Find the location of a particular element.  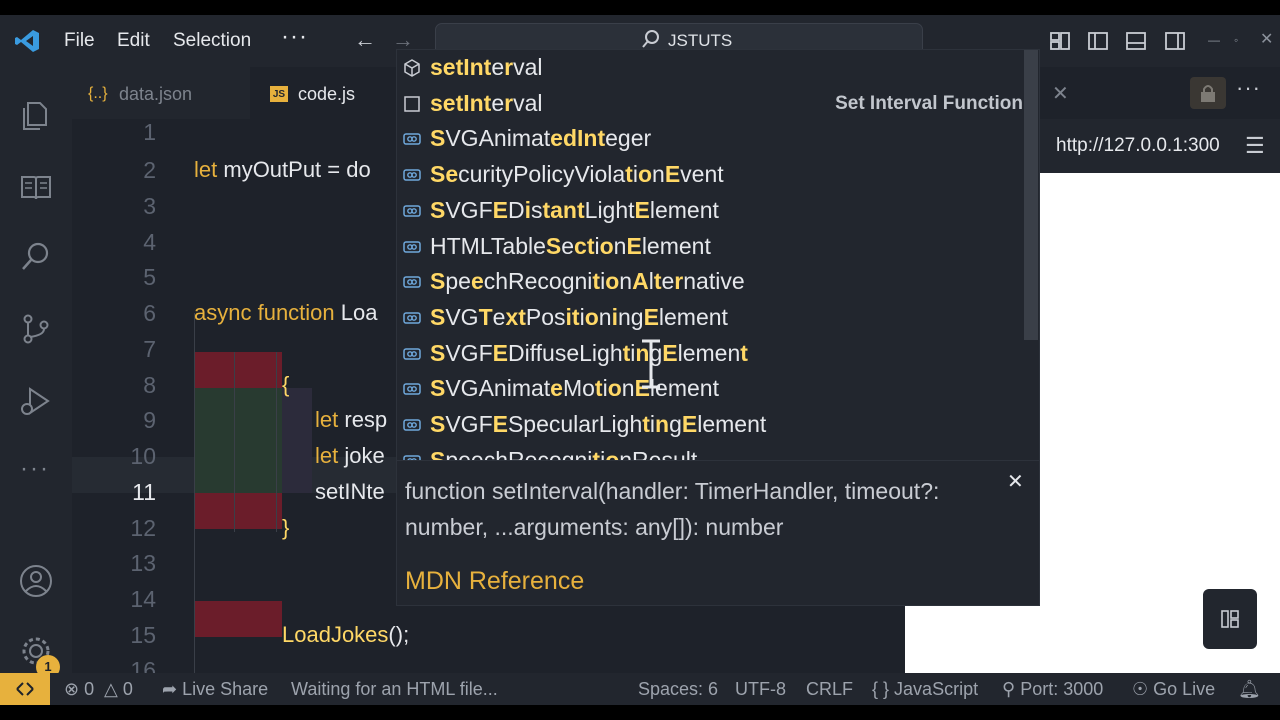

code-line-11: setINte is located at coordinates (350, 491).